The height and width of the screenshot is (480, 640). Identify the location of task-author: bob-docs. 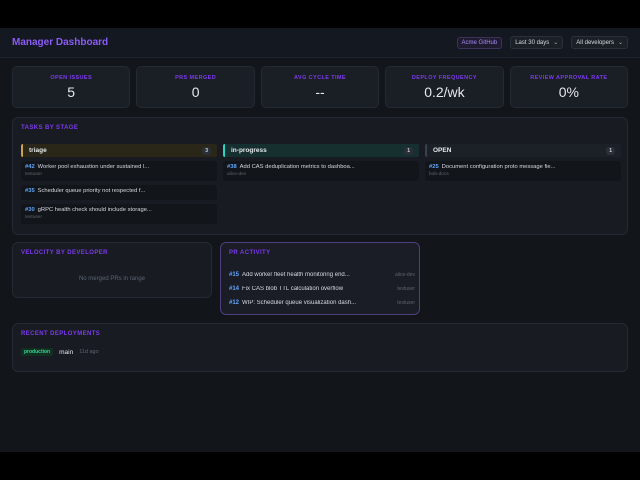
(439, 174).